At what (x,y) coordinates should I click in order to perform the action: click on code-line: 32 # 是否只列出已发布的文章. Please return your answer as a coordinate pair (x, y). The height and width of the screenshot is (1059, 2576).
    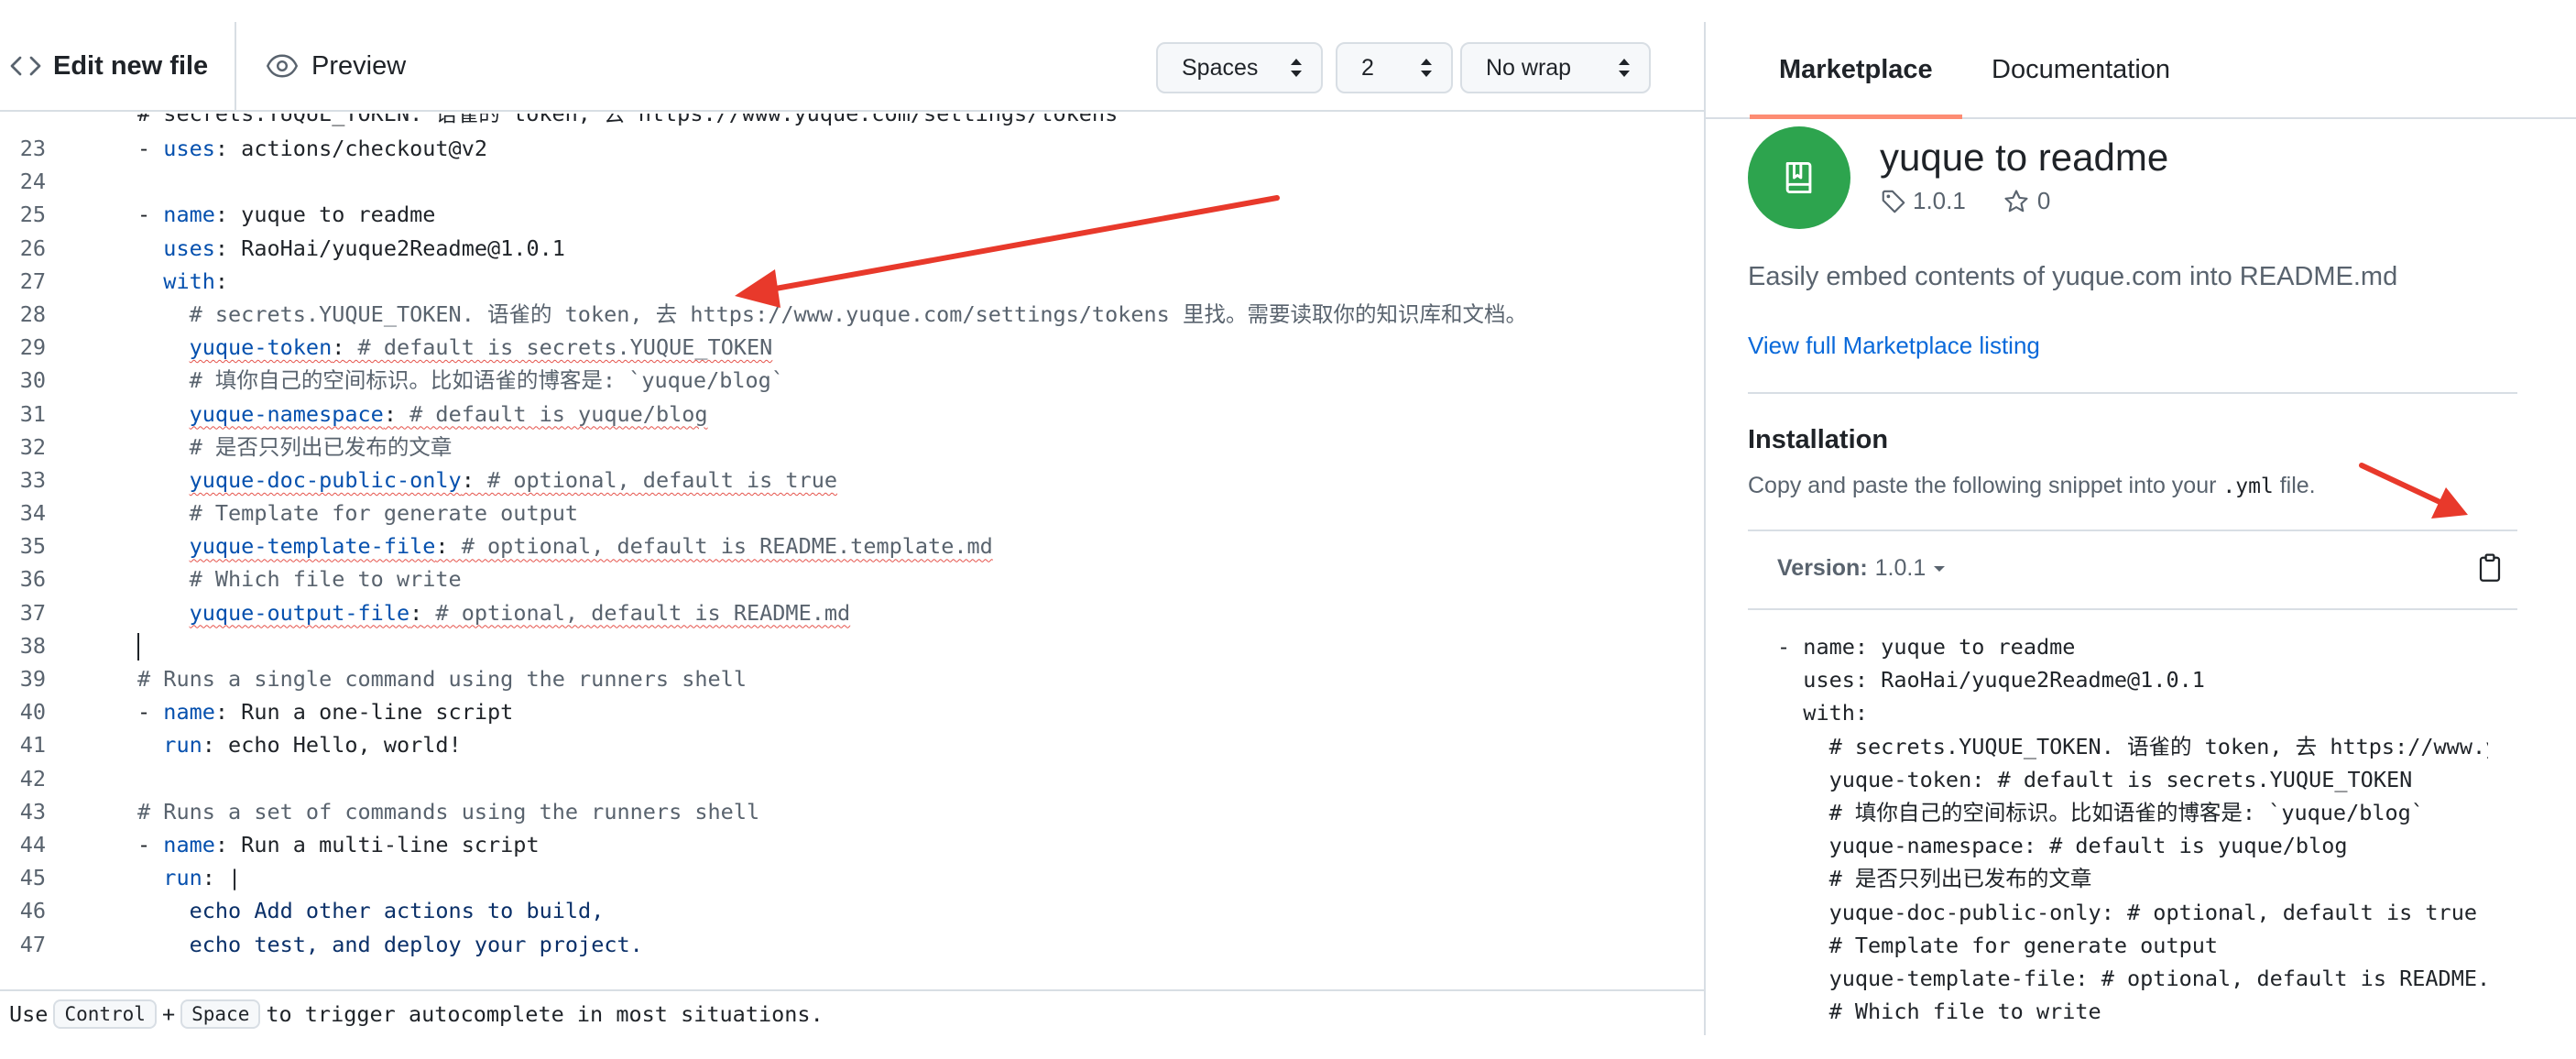
    Looking at the image, I should click on (852, 447).